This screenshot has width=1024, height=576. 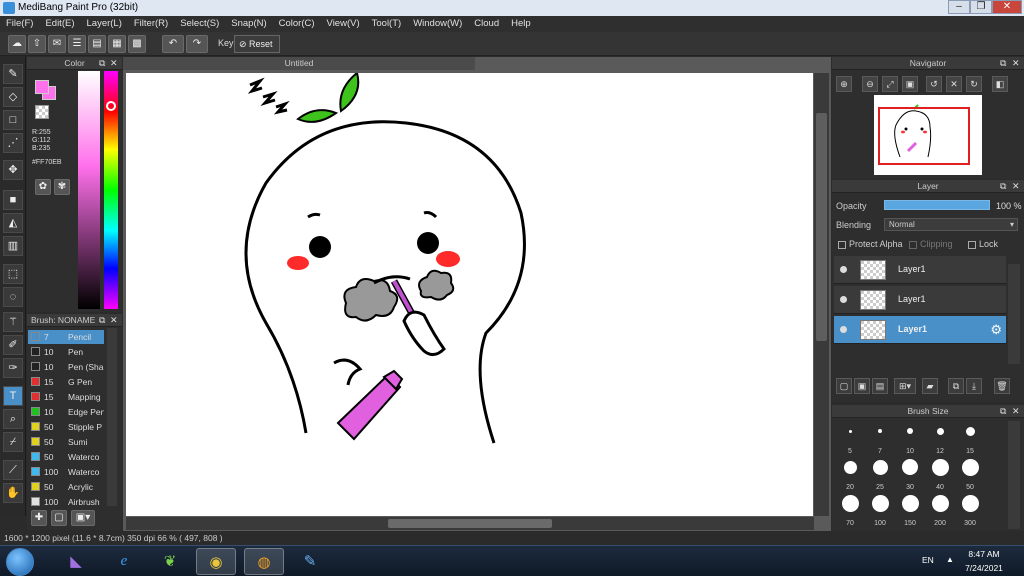 What do you see at coordinates (42, 112) in the screenshot?
I see `transparent-color-swatch` at bounding box center [42, 112].